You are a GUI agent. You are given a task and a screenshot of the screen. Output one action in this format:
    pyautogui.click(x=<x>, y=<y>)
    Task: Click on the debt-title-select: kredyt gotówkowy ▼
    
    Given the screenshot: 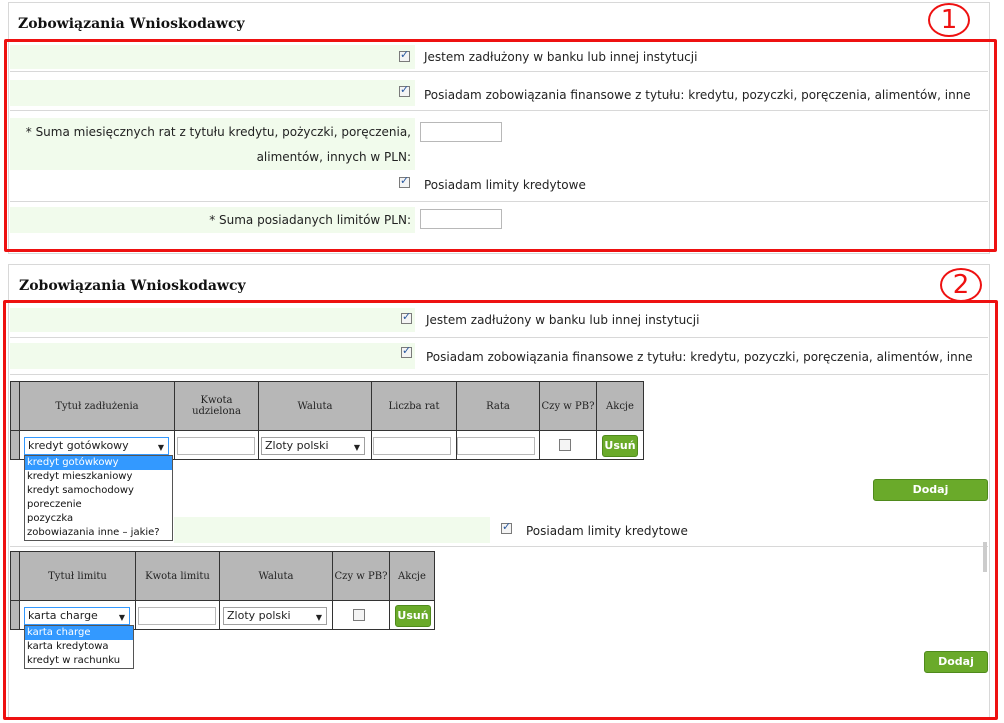 What is the action you would take?
    pyautogui.click(x=96, y=446)
    